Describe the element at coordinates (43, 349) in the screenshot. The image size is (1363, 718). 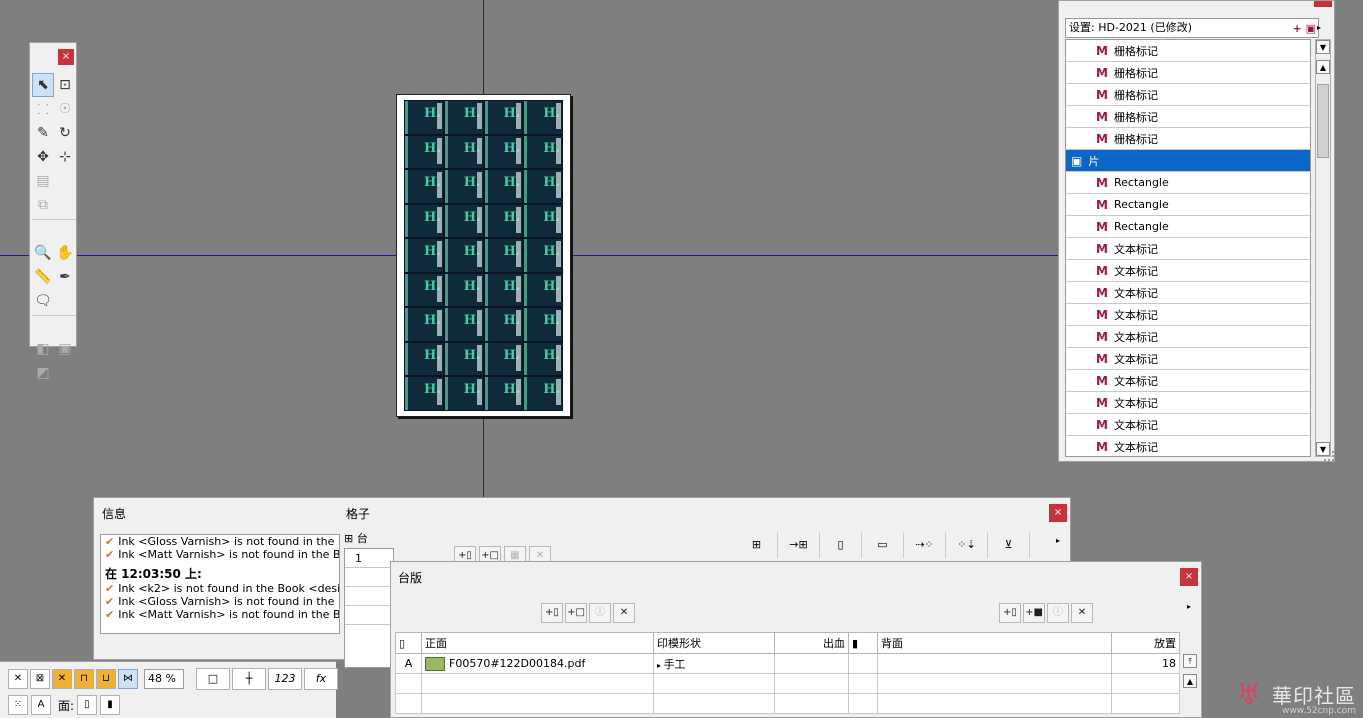
I see `eraser-icon: ◧` at that location.